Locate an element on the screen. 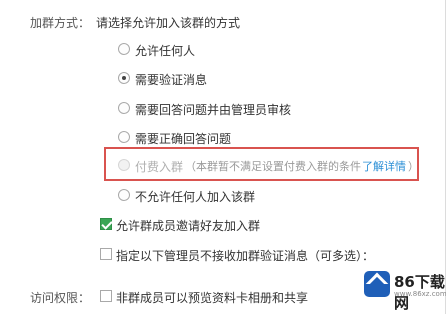 The width and height of the screenshot is (446, 314). radio-option-answer-correctly: 需要正确回答问题 is located at coordinates (218, 137).